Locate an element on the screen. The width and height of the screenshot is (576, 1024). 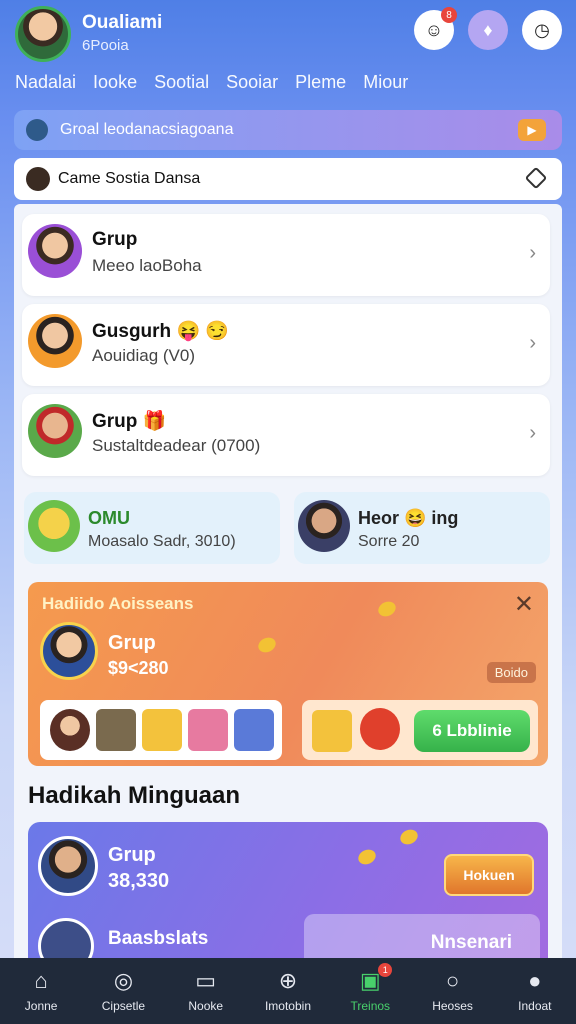
tab-1: Nadalai is located at coordinates (45, 82).